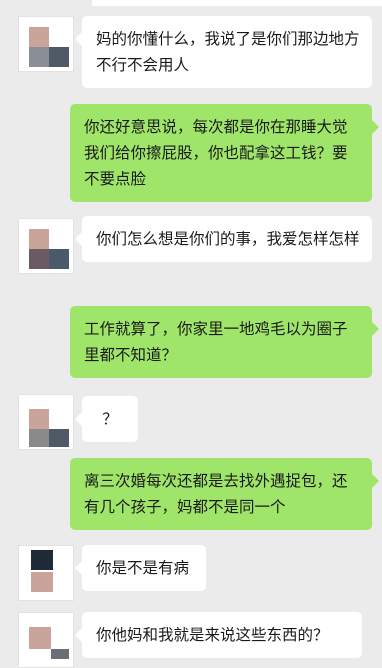 The height and width of the screenshot is (668, 382). Describe the element at coordinates (218, 635) in the screenshot. I see `incoming-message-bubble: 你他妈和我就是来说这些东西的？` at that location.